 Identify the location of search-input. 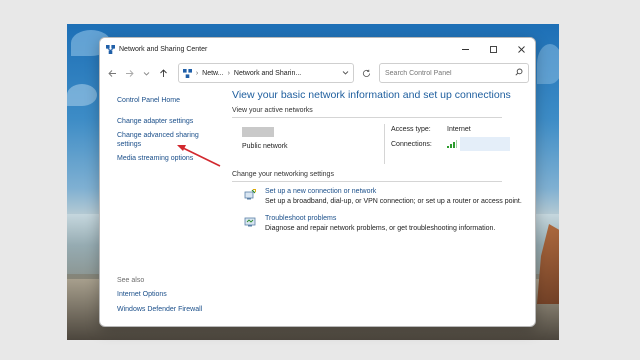
(450, 73).